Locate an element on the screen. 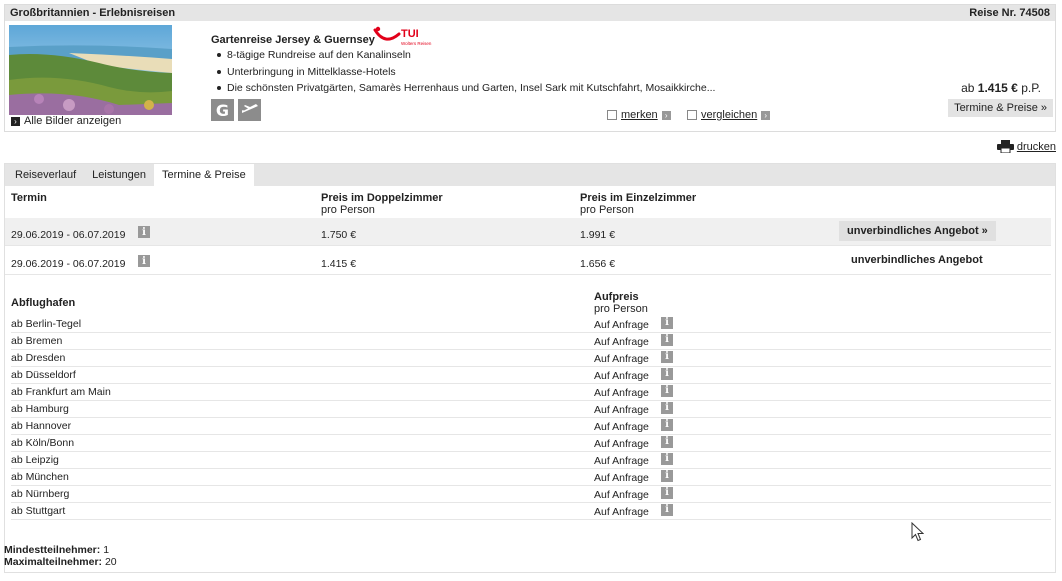  brand-name: TUI is located at coordinates (410, 34).